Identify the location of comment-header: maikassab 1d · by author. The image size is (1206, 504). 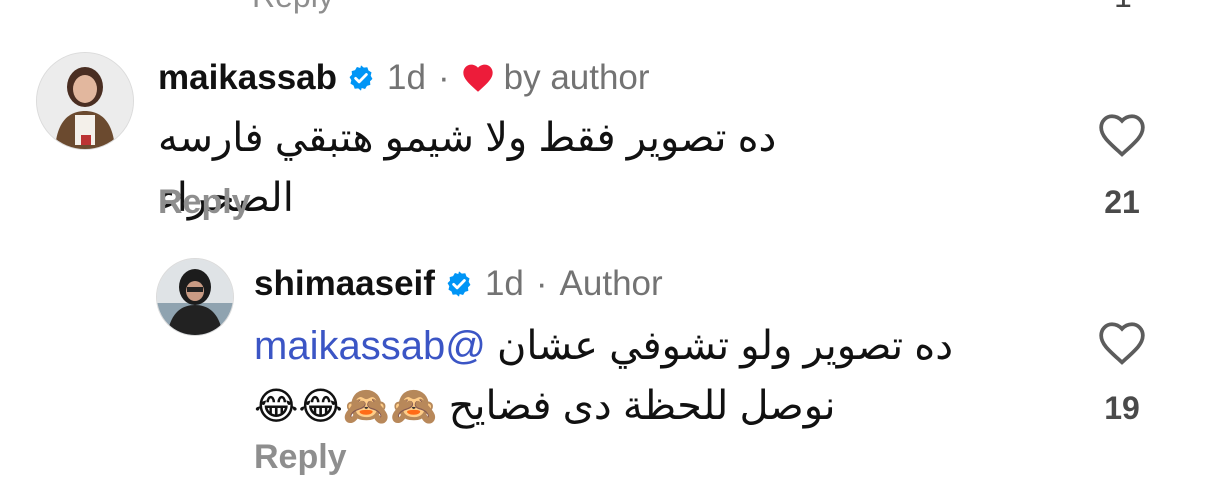
(404, 78).